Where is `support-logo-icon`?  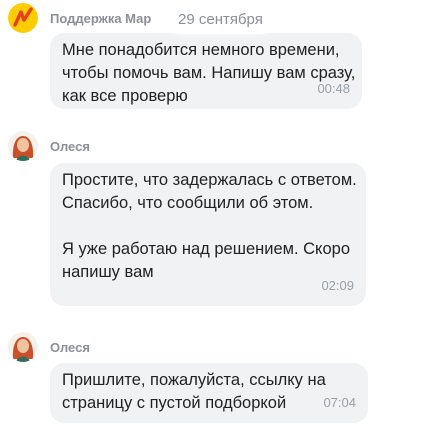 support-logo-icon is located at coordinates (23, 18).